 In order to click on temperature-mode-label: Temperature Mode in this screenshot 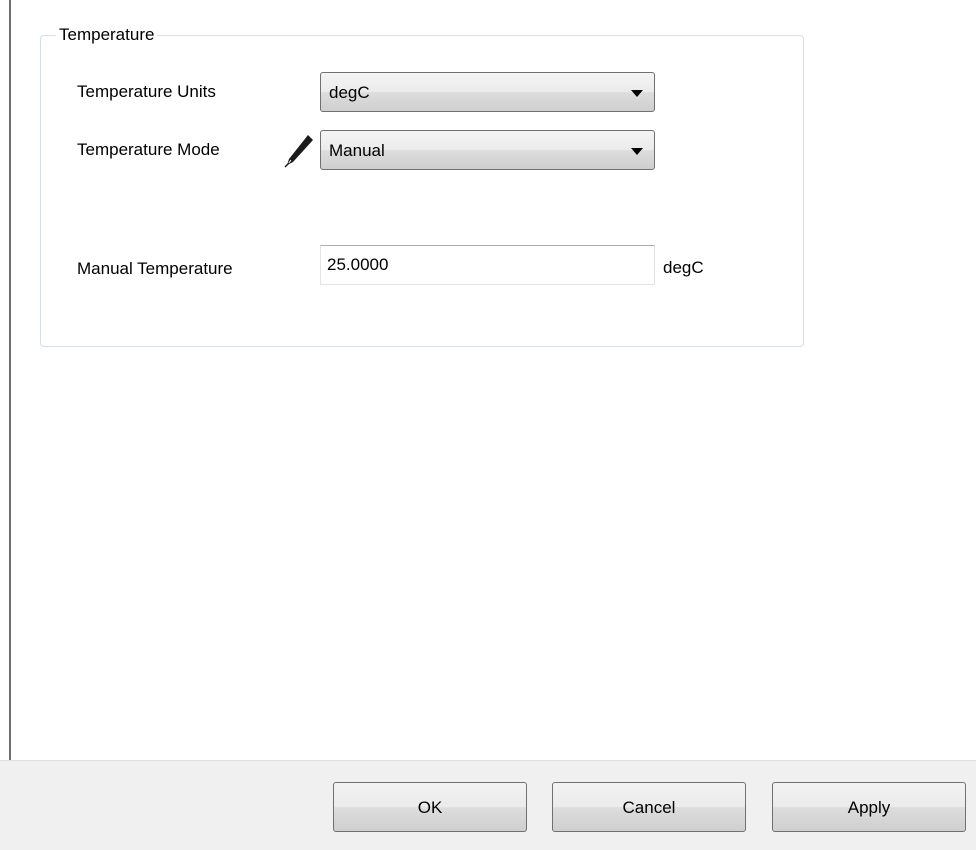, I will do `click(148, 149)`.